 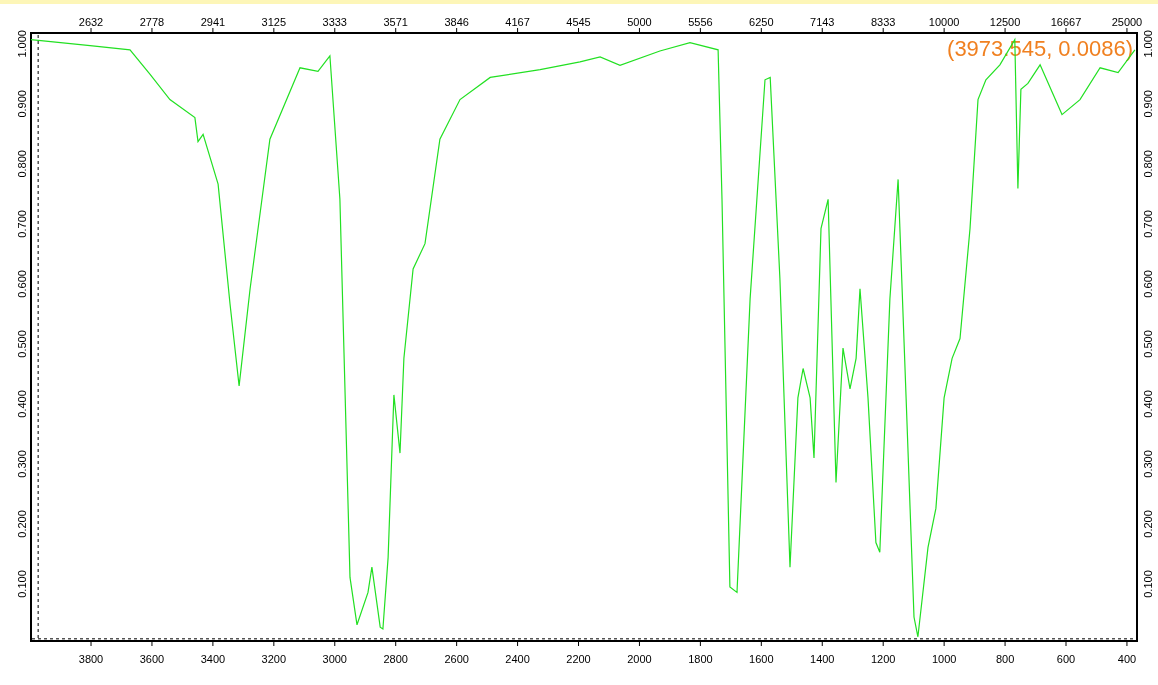 I want to click on axis-label: 12500, so click(x=1005, y=22).